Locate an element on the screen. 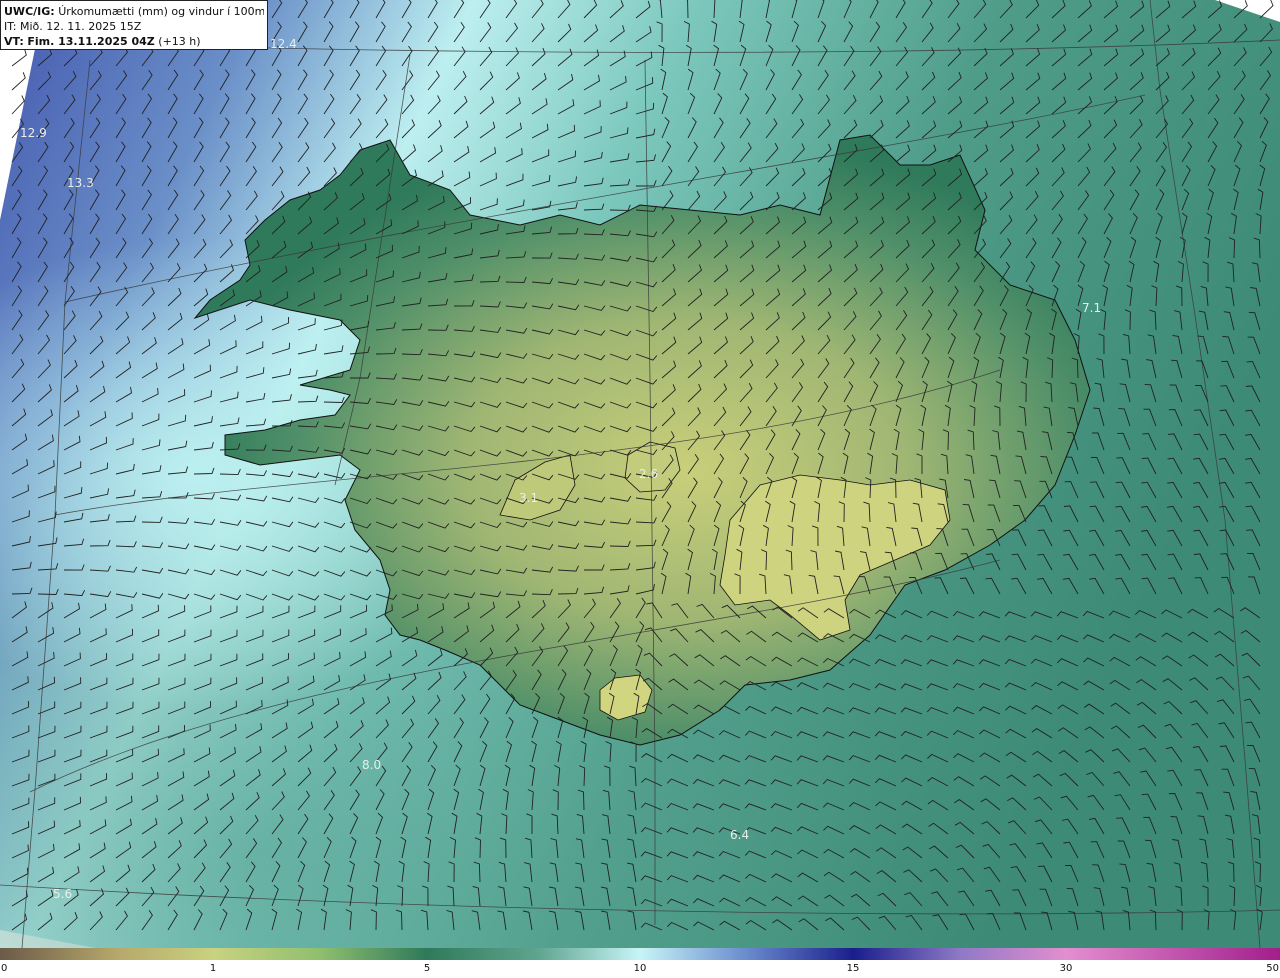 Image resolution: width=1280 pixels, height=978 pixels. model-code: UWC/IG: is located at coordinates (29, 11).